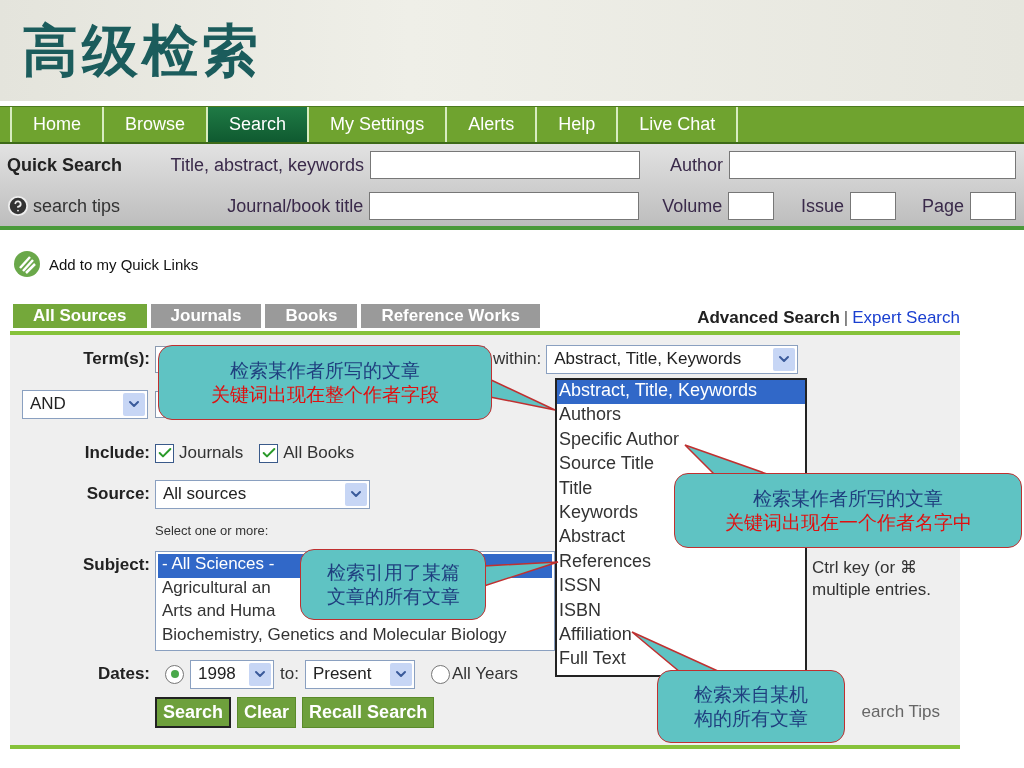  What do you see at coordinates (942, 206) in the screenshot?
I see `field-label: Page` at bounding box center [942, 206].